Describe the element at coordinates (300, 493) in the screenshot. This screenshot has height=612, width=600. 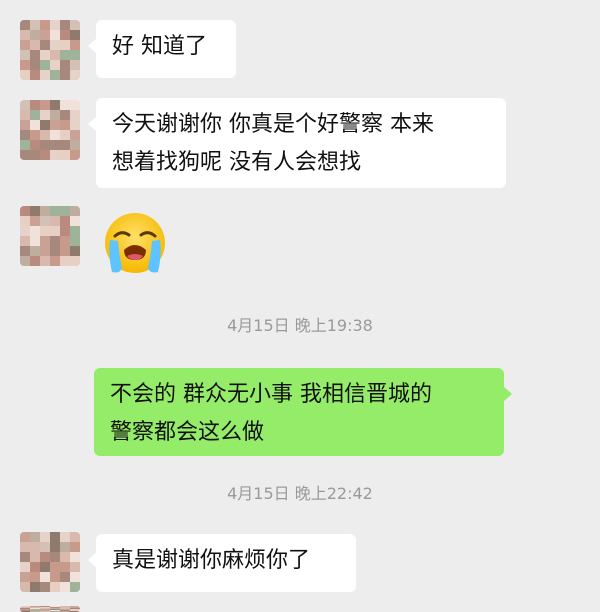
I see `timestamp: 4月15日 晚上22:42` at that location.